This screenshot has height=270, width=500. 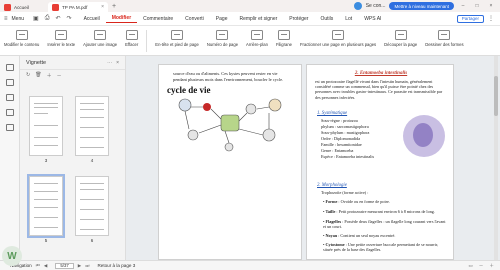 I want to click on thumbnail-page: 4, so click(x=92, y=129).